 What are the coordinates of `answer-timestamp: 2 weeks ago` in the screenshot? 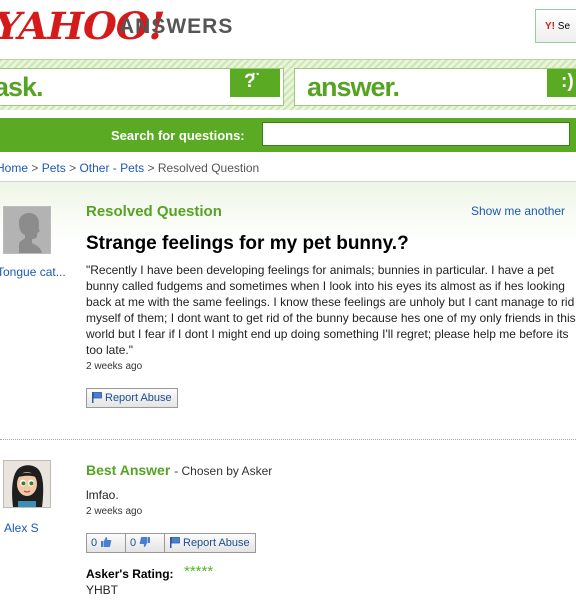 It's located at (114, 511).